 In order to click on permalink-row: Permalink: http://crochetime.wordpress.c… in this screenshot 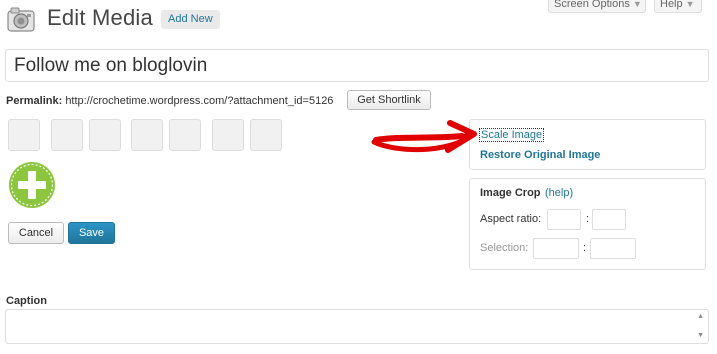, I will do `click(169, 101)`.